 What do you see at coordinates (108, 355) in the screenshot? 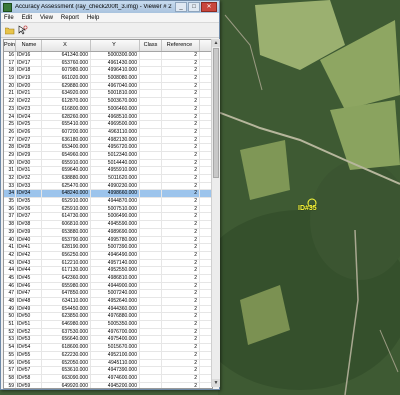
I see `table-row: 55 ID#55 622230.000 4952100.000 2` at bounding box center [108, 355].